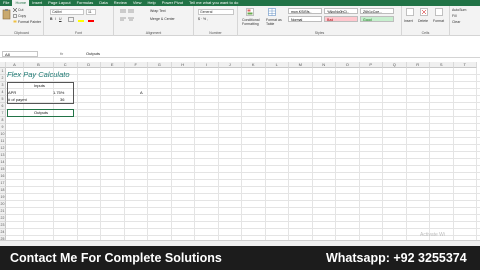  What do you see at coordinates (215, 33) in the screenshot?
I see `number-group-label: Number` at bounding box center [215, 33].